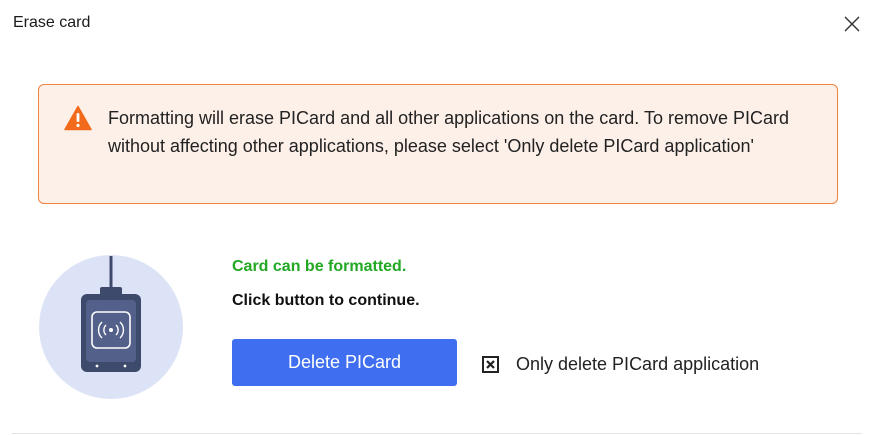  I want to click on only-delete-option: Only delete PICard application, so click(620, 364).